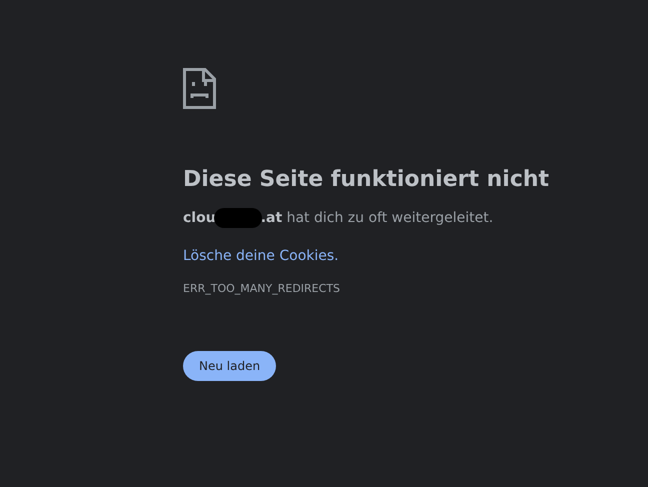 Image resolution: width=648 pixels, height=487 pixels. I want to click on error-code: ERR_TOO_MANY_REDIRECTS, so click(261, 289).